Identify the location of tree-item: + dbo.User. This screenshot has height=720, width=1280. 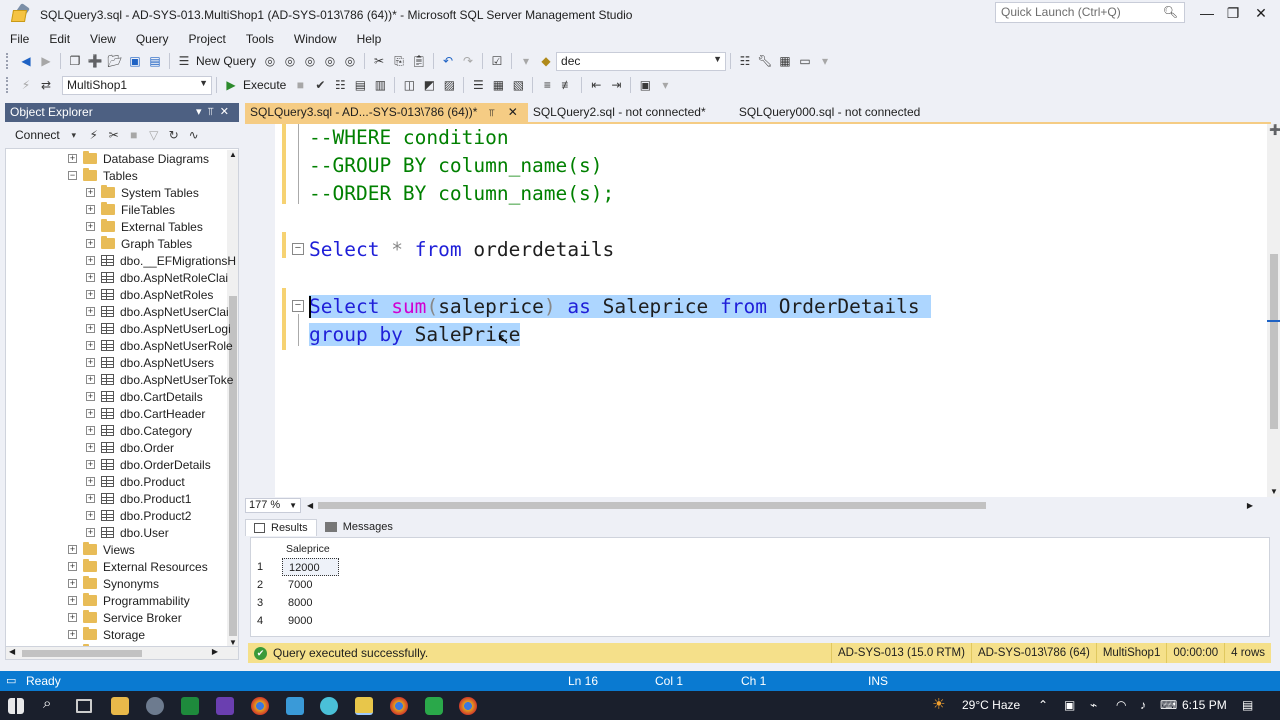
(127, 532).